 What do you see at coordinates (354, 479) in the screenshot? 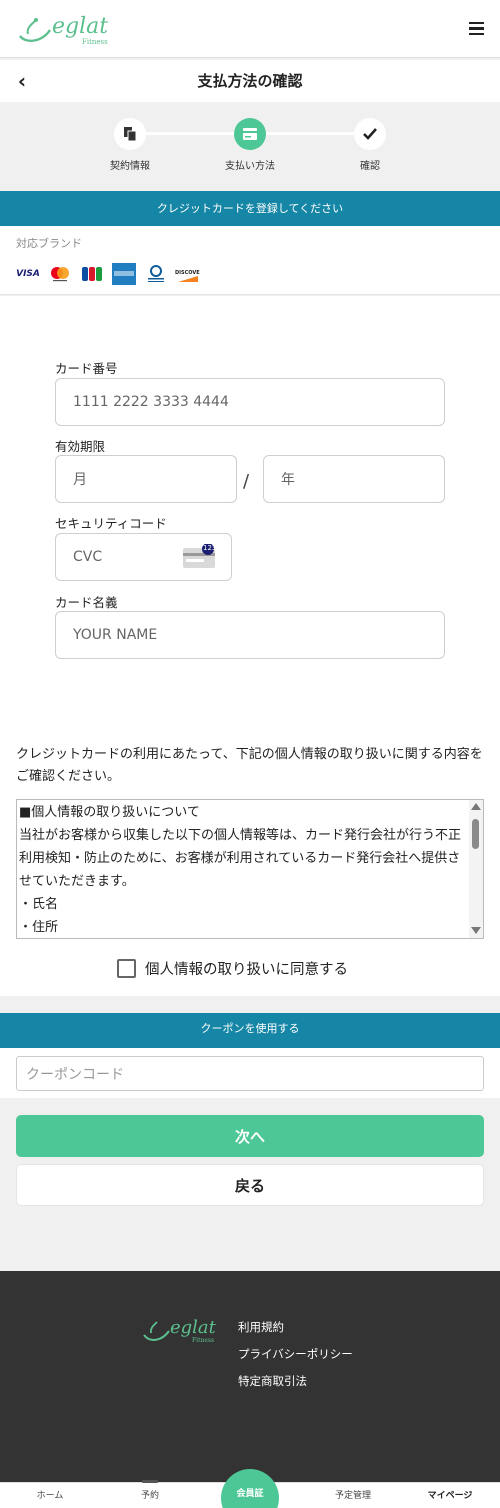
I see `expiry-year-input: 年` at bounding box center [354, 479].